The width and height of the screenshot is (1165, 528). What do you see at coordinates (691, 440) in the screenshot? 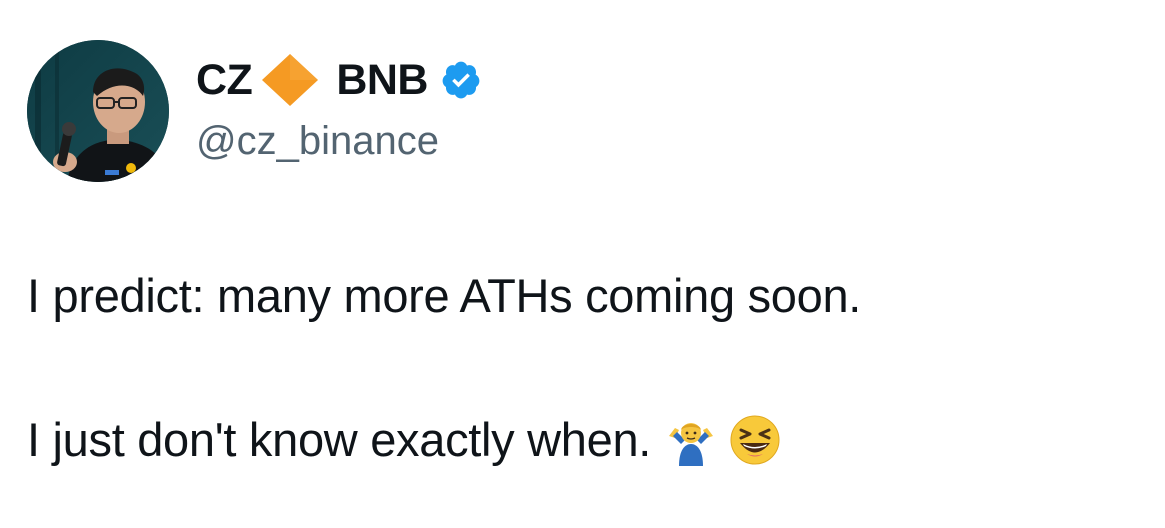
I see `person-shrugging-emoji` at bounding box center [691, 440].